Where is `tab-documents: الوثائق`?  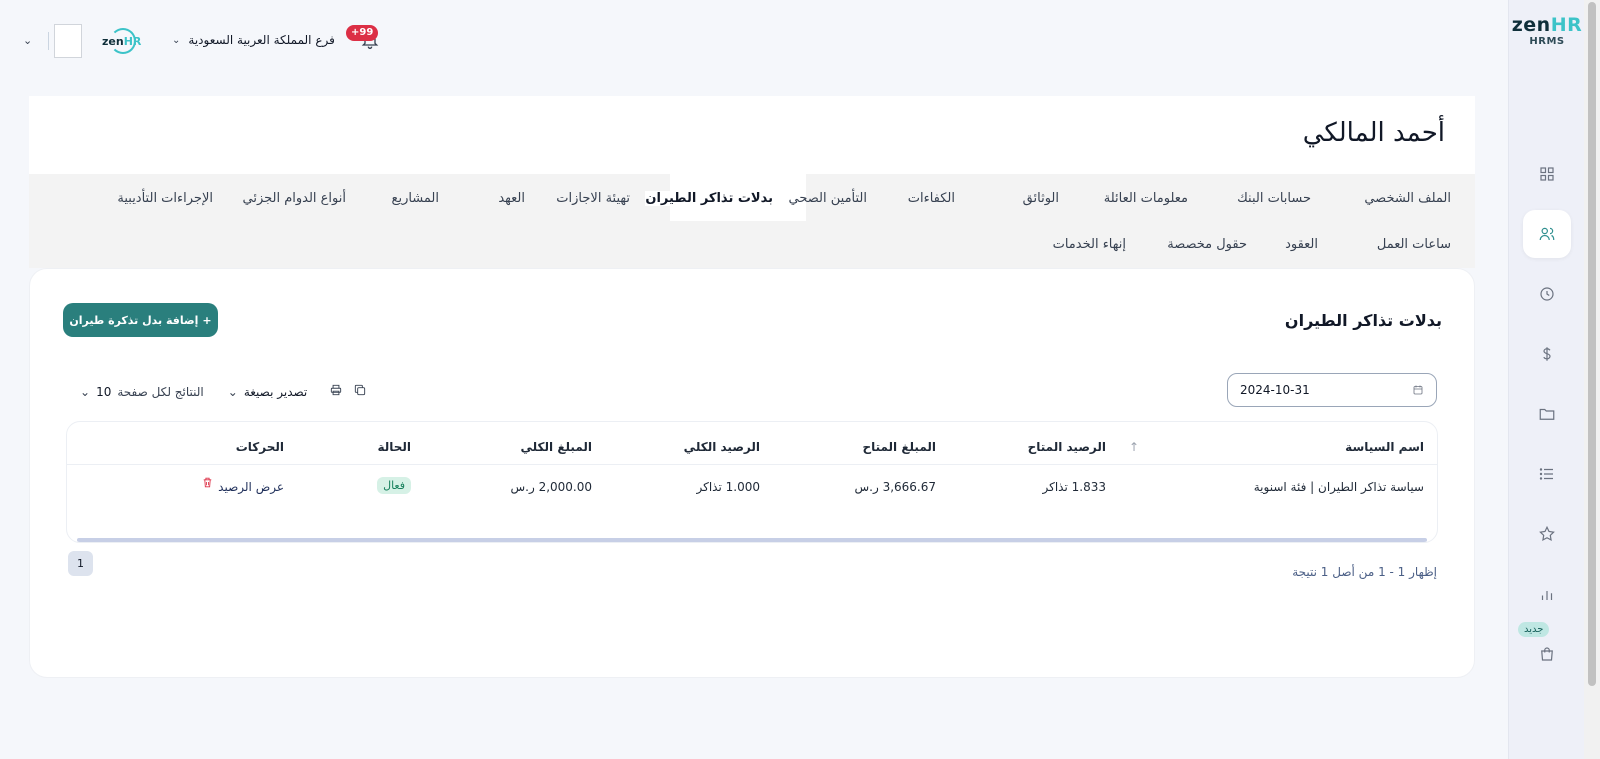 tab-documents: الوثائق is located at coordinates (1041, 198).